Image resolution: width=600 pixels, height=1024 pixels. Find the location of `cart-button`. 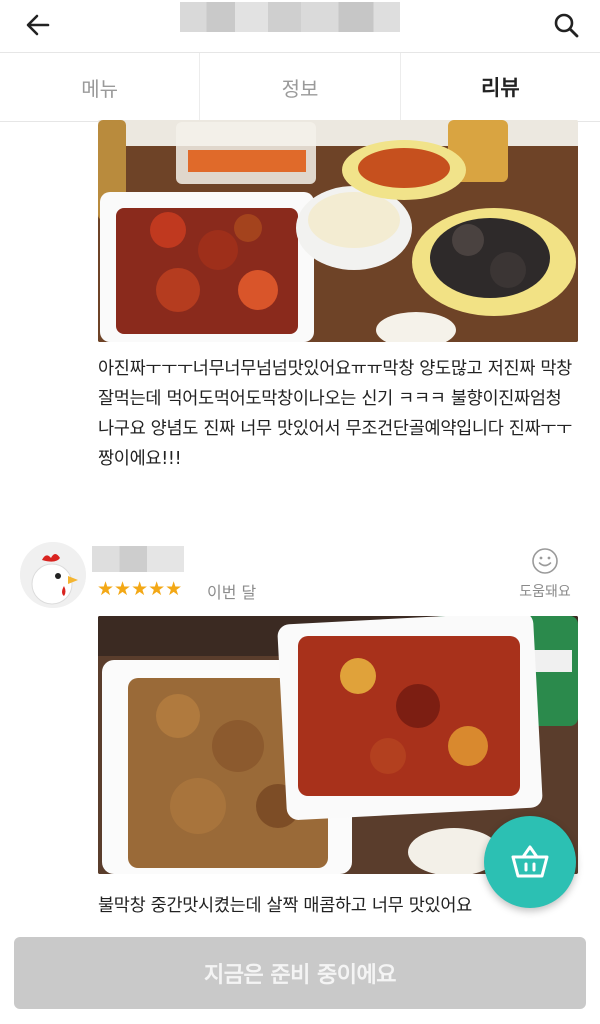

cart-button is located at coordinates (530, 862).